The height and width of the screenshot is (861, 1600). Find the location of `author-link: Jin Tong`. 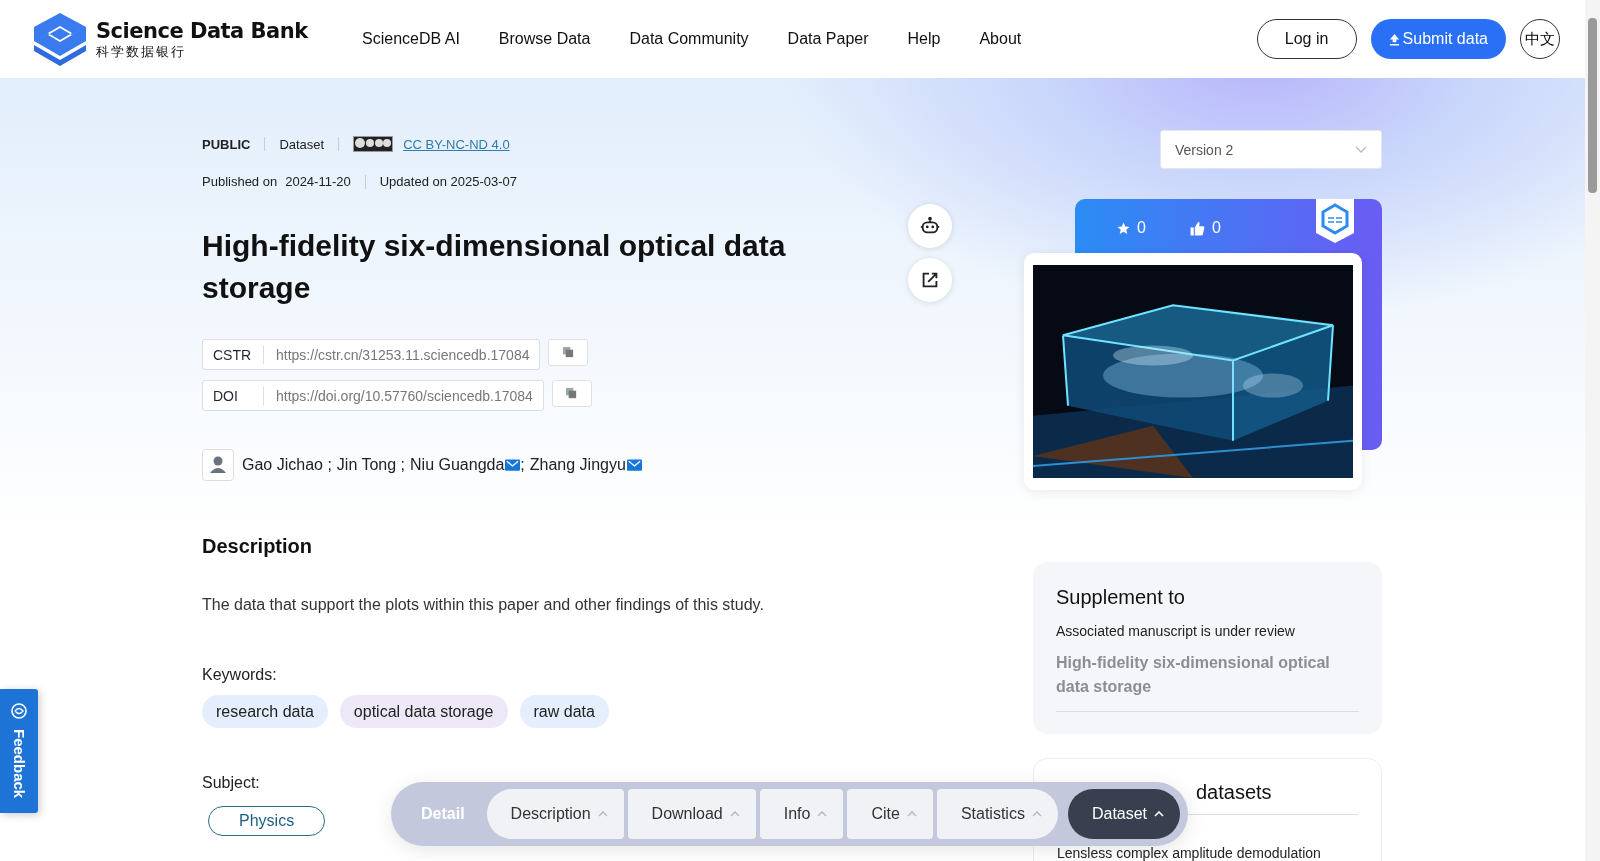

author-link: Jin Tong is located at coordinates (366, 465).